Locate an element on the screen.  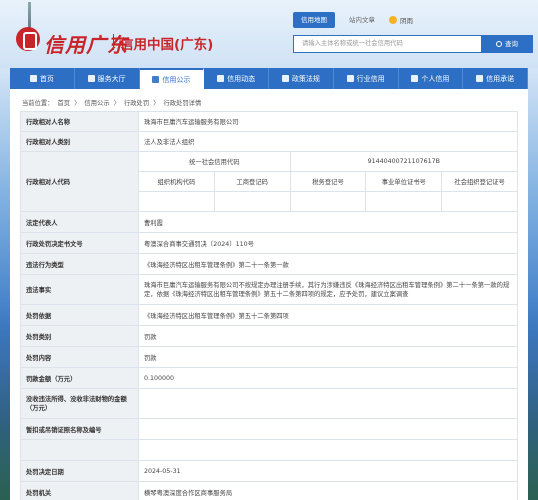
search-icon is located at coordinates (499, 44).